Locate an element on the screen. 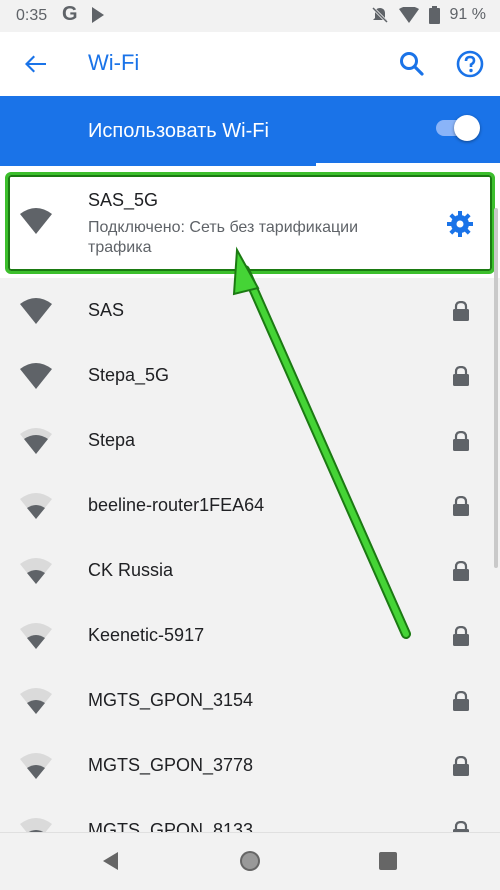 The height and width of the screenshot is (890, 500). help-icon is located at coordinates (470, 64).